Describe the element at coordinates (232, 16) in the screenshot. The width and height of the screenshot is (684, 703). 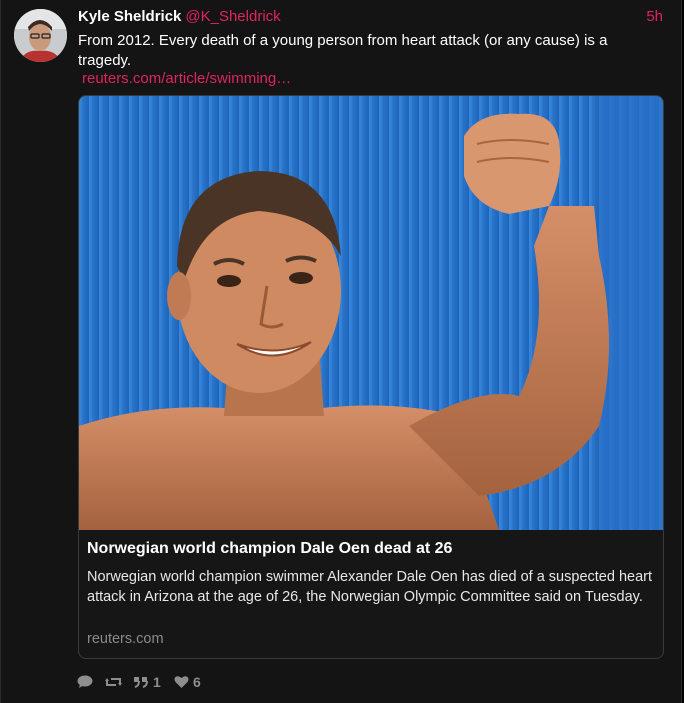
I see `user-handle: @K_Sheldrick` at that location.